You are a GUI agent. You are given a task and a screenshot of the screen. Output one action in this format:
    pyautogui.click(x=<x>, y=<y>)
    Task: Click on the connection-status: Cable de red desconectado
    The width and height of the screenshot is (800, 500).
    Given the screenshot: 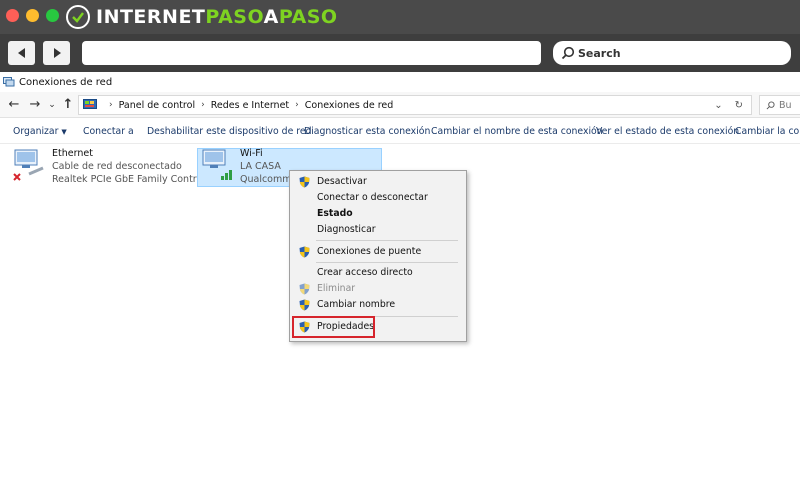 What is the action you would take?
    pyautogui.click(x=117, y=166)
    